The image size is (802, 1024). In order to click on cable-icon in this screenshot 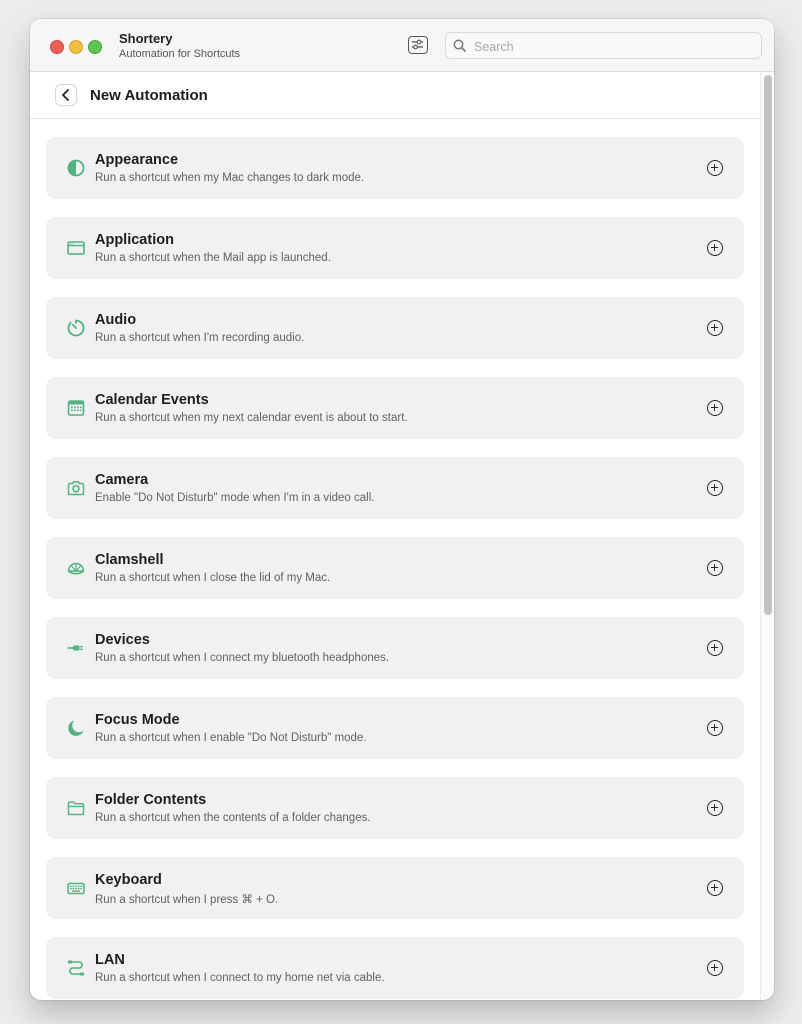, I will do `click(76, 968)`.